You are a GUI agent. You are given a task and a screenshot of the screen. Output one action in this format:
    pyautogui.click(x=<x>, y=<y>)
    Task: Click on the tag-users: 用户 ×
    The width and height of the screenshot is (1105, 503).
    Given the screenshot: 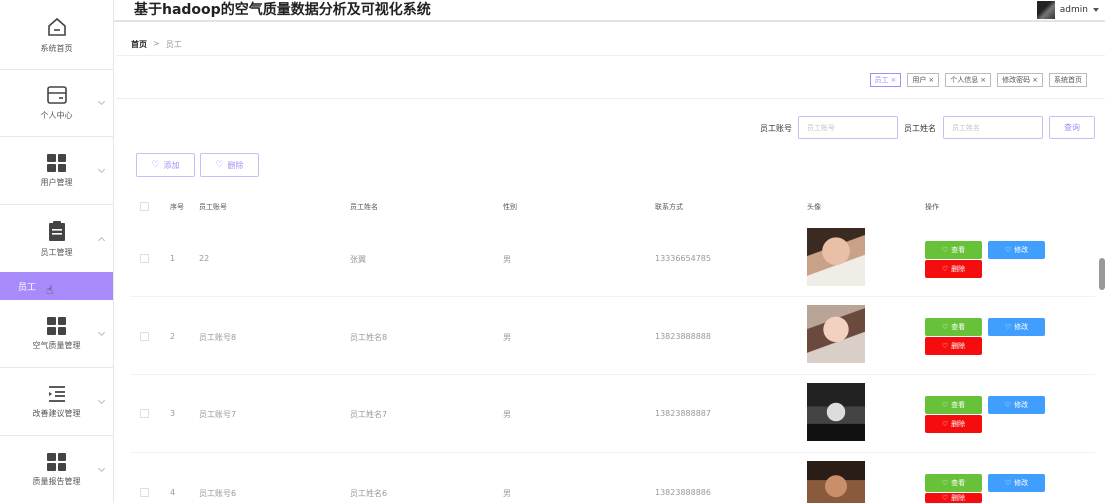 What is the action you would take?
    pyautogui.click(x=923, y=80)
    